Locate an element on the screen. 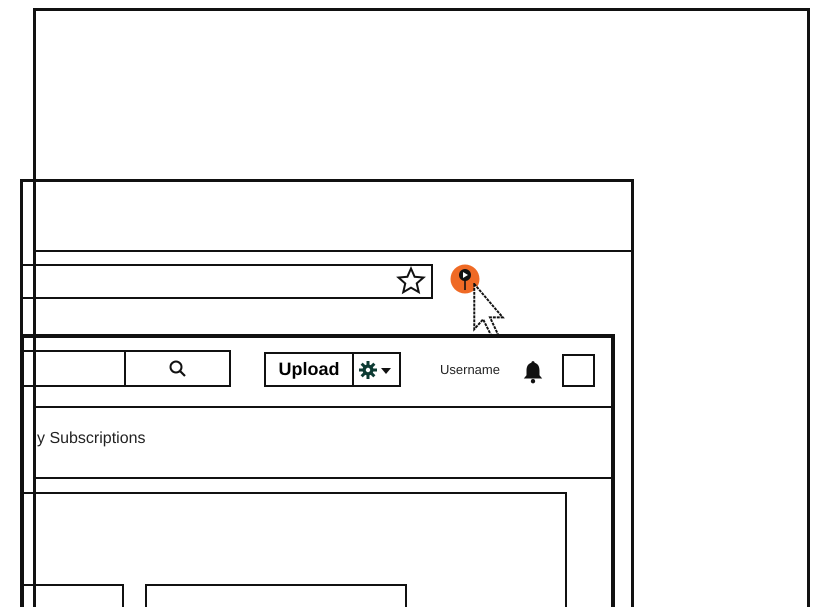 This screenshot has height=607, width=814. flag-pin-icon is located at coordinates (465, 279).